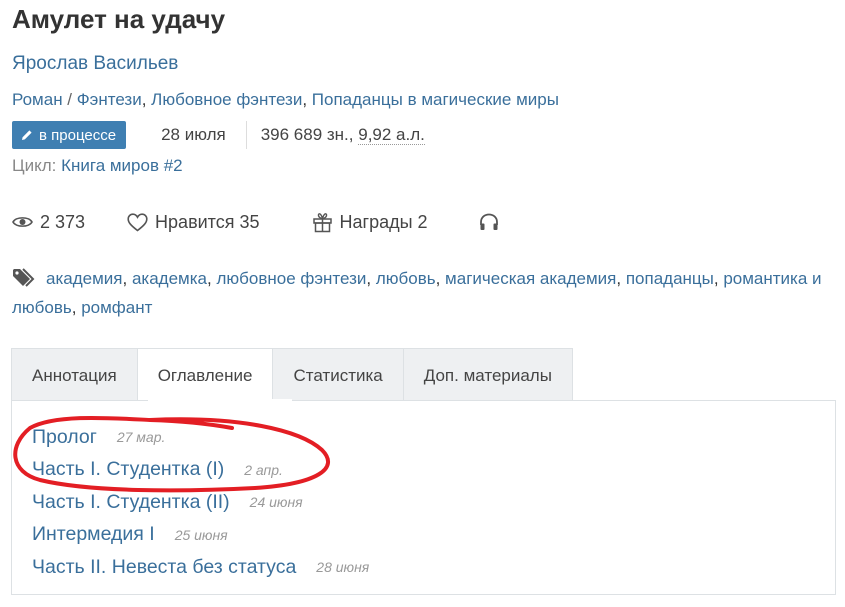 The width and height of the screenshot is (845, 607). I want to click on chapter-date: 25 июня, so click(201, 534).